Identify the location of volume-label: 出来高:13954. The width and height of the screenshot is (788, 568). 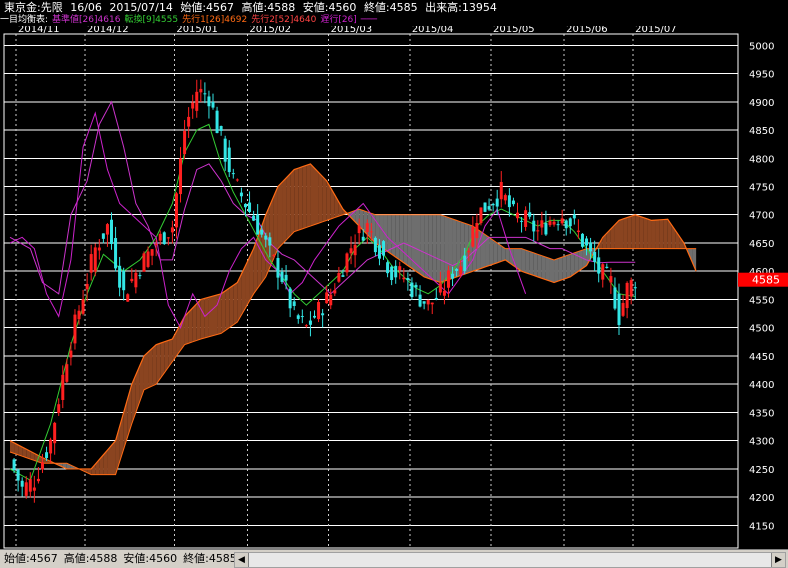
(461, 7).